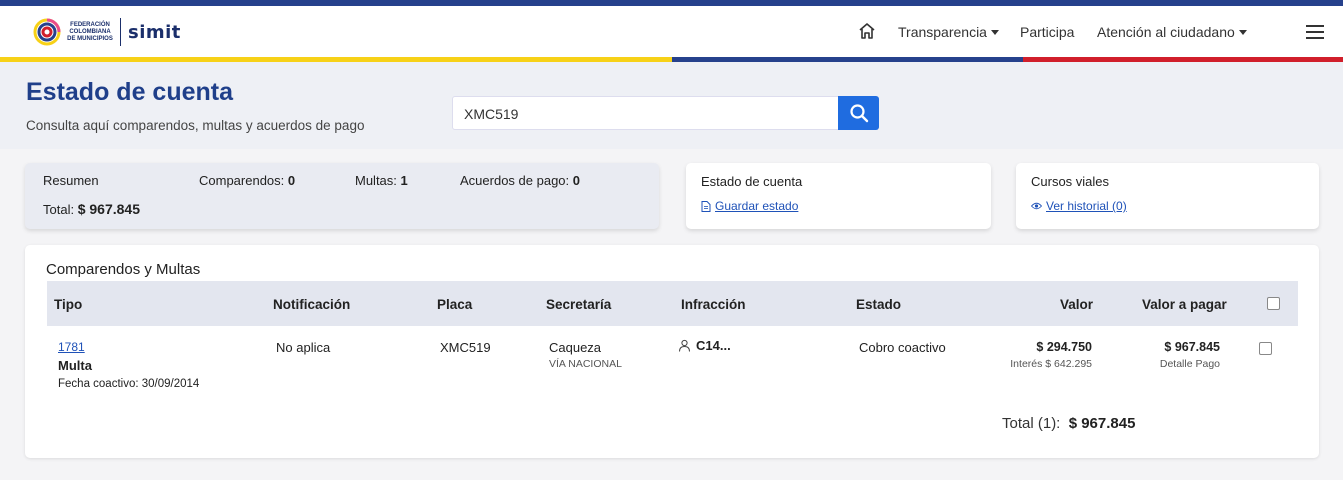 The width and height of the screenshot is (1343, 480). Describe the element at coordinates (71, 347) in the screenshot. I see `comparendo-number-link: 1781` at that location.